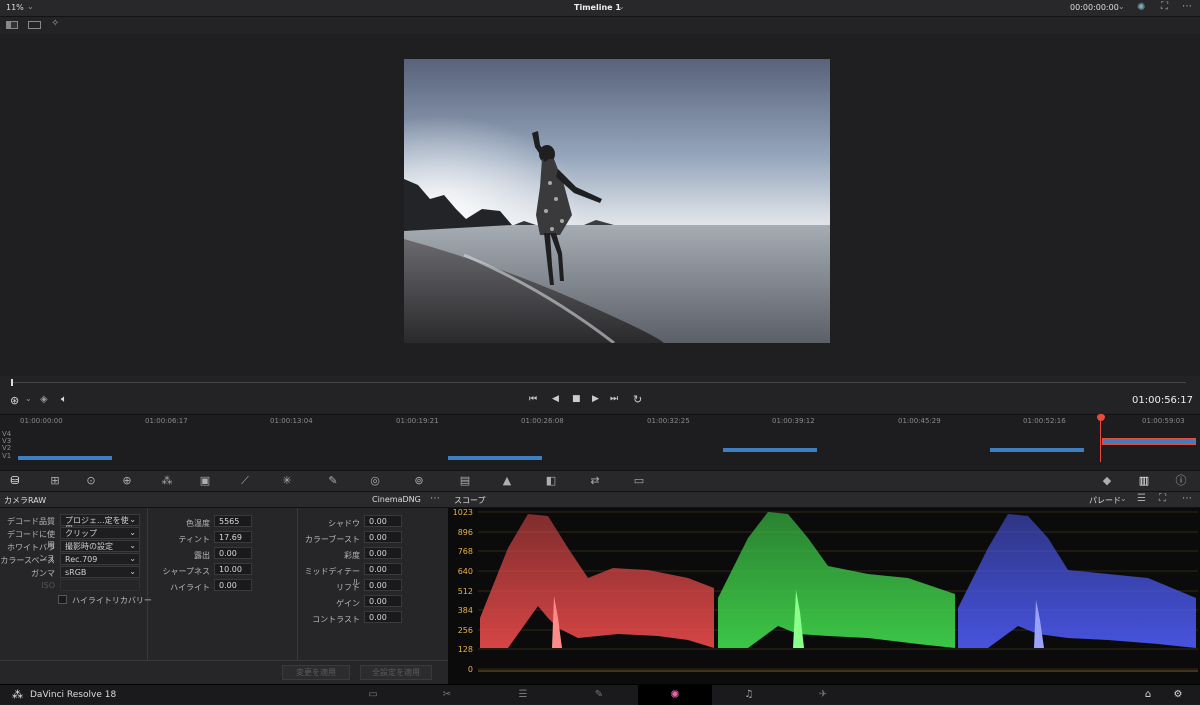  Describe the element at coordinates (375, 481) in the screenshot. I see `window-icon: ◎` at that location.